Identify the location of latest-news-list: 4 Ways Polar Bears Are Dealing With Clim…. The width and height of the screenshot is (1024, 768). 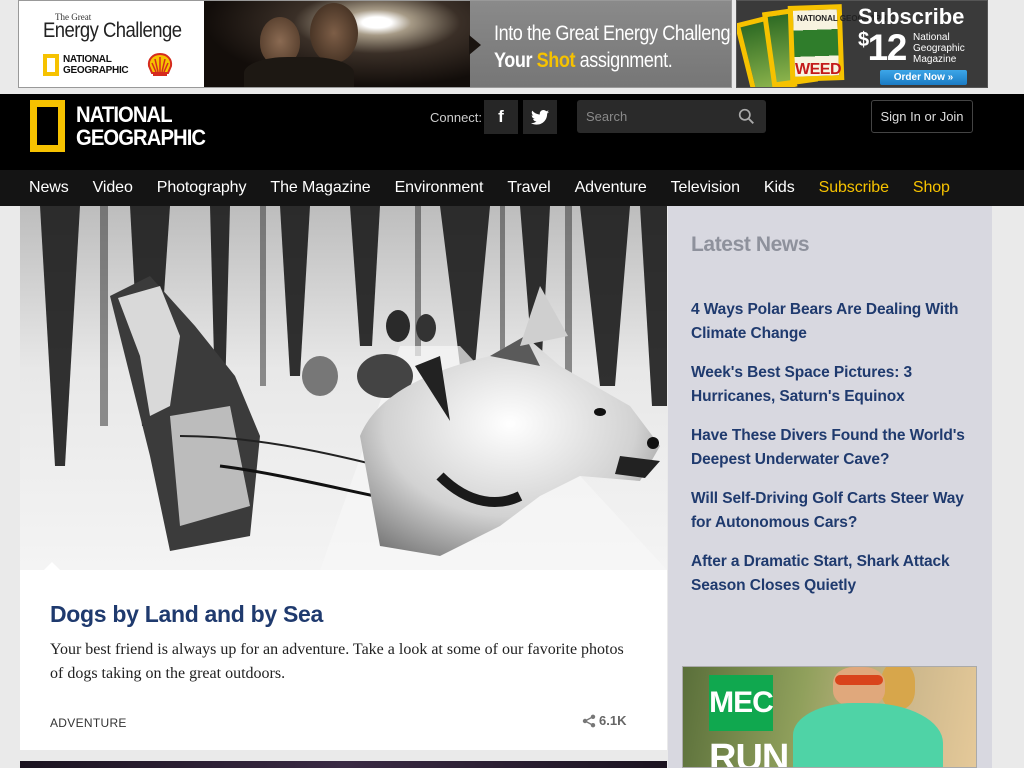
(837, 455).